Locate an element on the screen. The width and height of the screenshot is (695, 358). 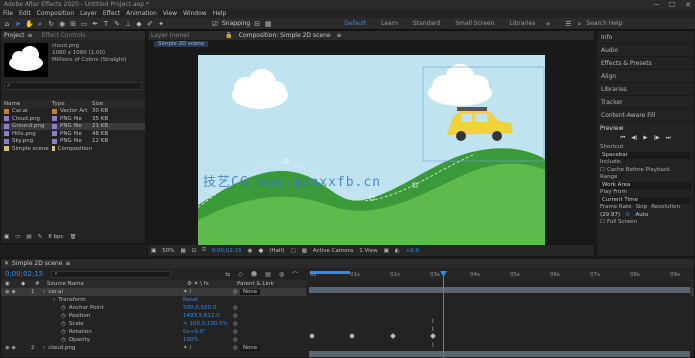
shortcut-select: Spacebar is located at coordinates (645, 155).